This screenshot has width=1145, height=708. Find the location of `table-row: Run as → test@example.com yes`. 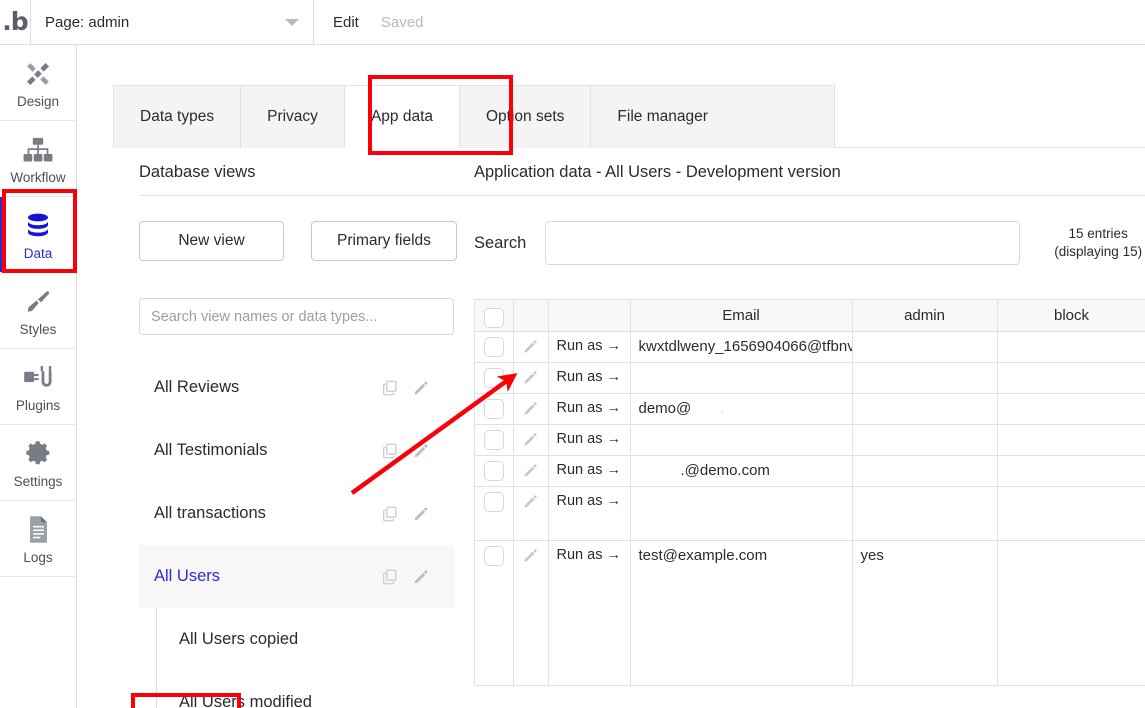

table-row: Run as → test@example.com yes is located at coordinates (810, 613).